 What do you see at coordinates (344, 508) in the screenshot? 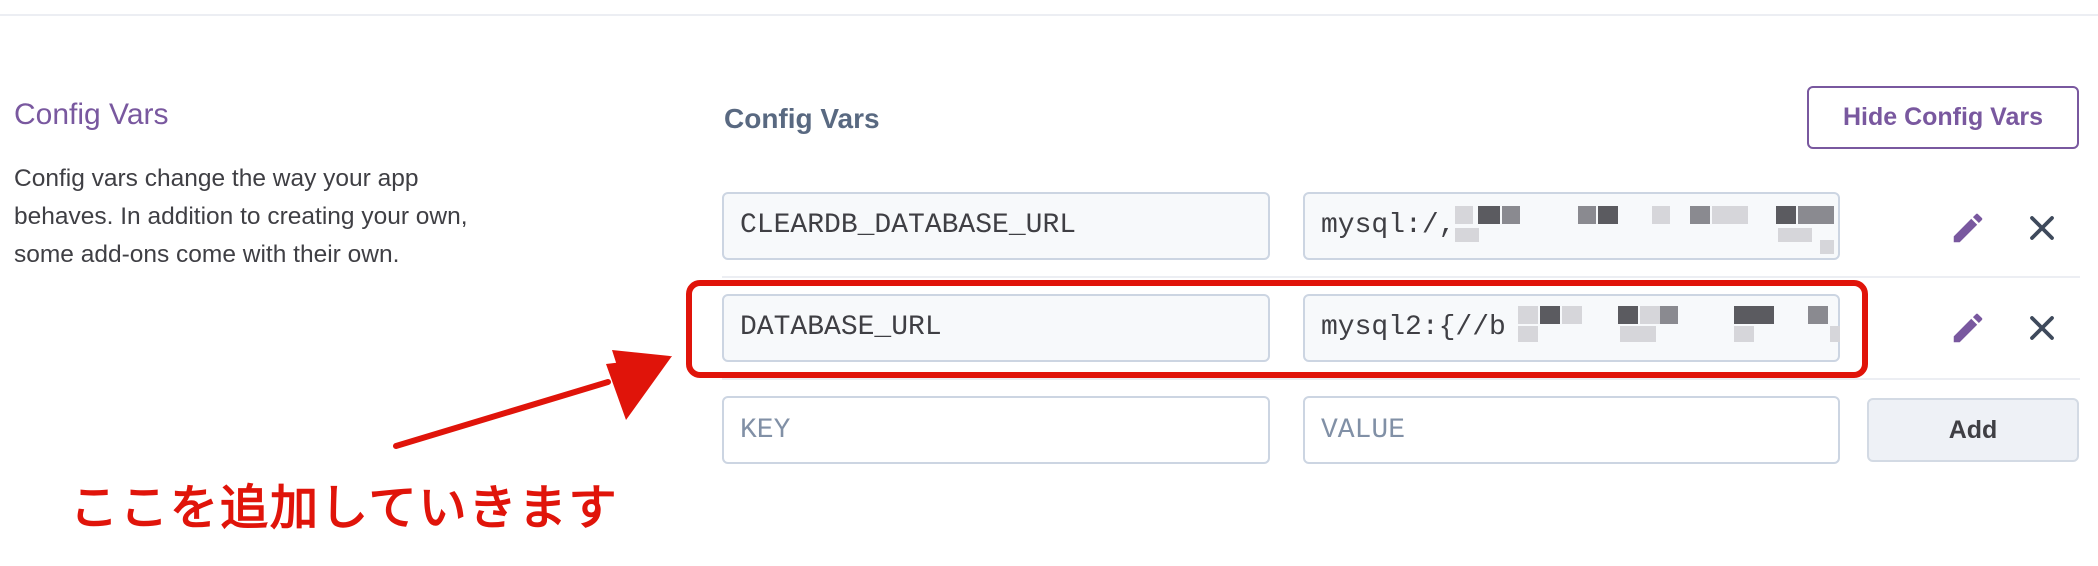
I see `annotation-text: ここを追加していきます` at bounding box center [344, 508].